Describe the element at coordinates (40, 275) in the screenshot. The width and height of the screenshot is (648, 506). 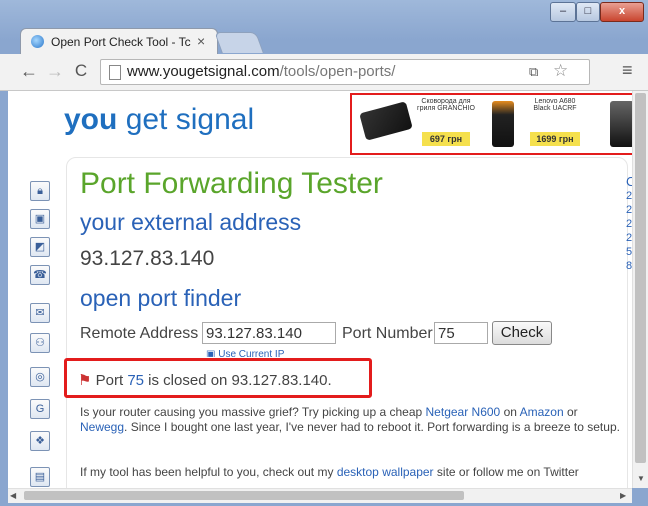
I see `phone-icon: ☎` at that location.